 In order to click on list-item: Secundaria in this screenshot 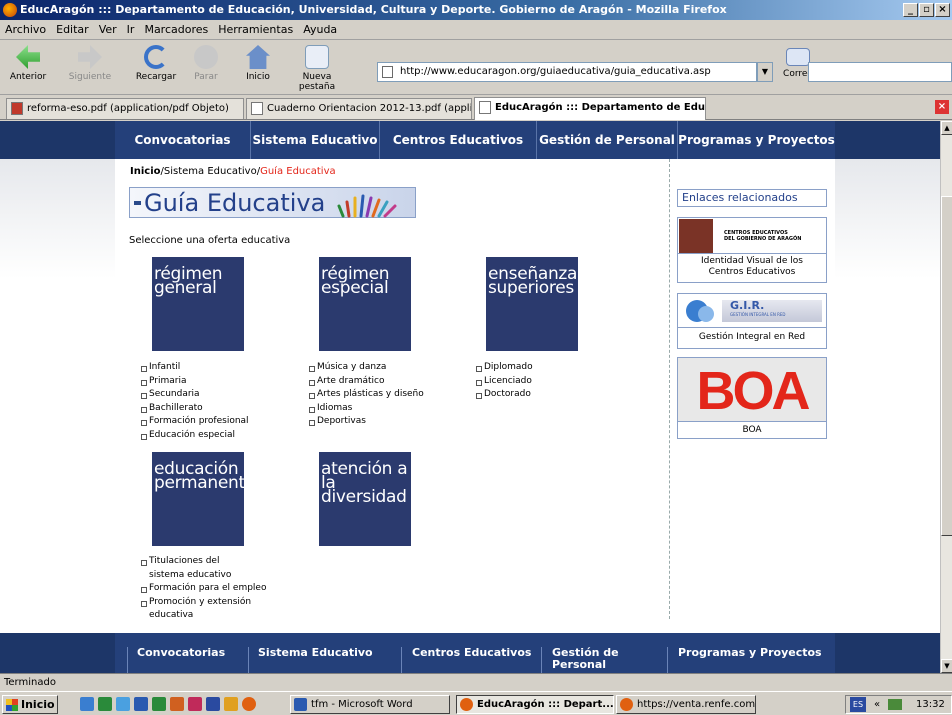, I will do `click(195, 395)`.